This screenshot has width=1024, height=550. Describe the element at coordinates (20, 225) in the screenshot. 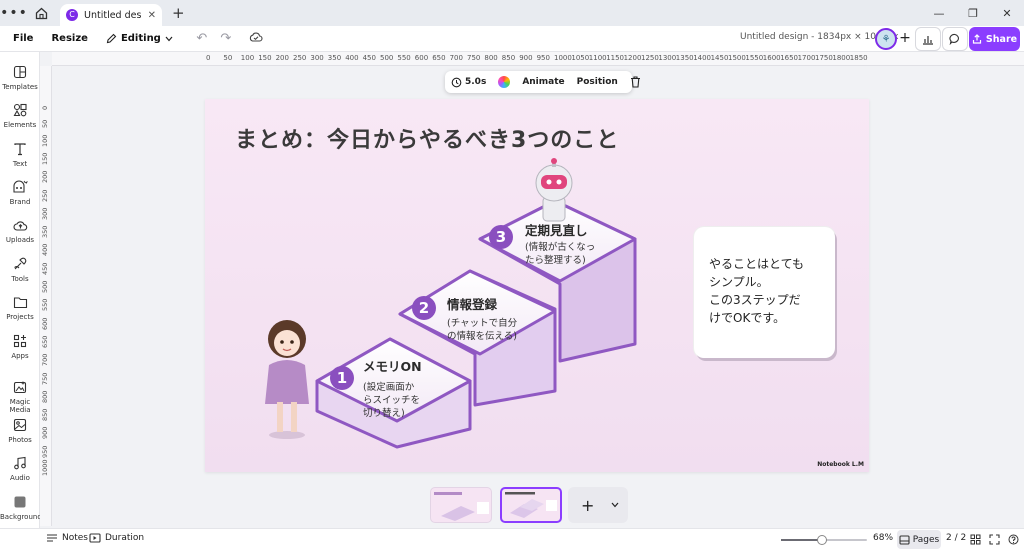

I see `uploads-icon` at that location.